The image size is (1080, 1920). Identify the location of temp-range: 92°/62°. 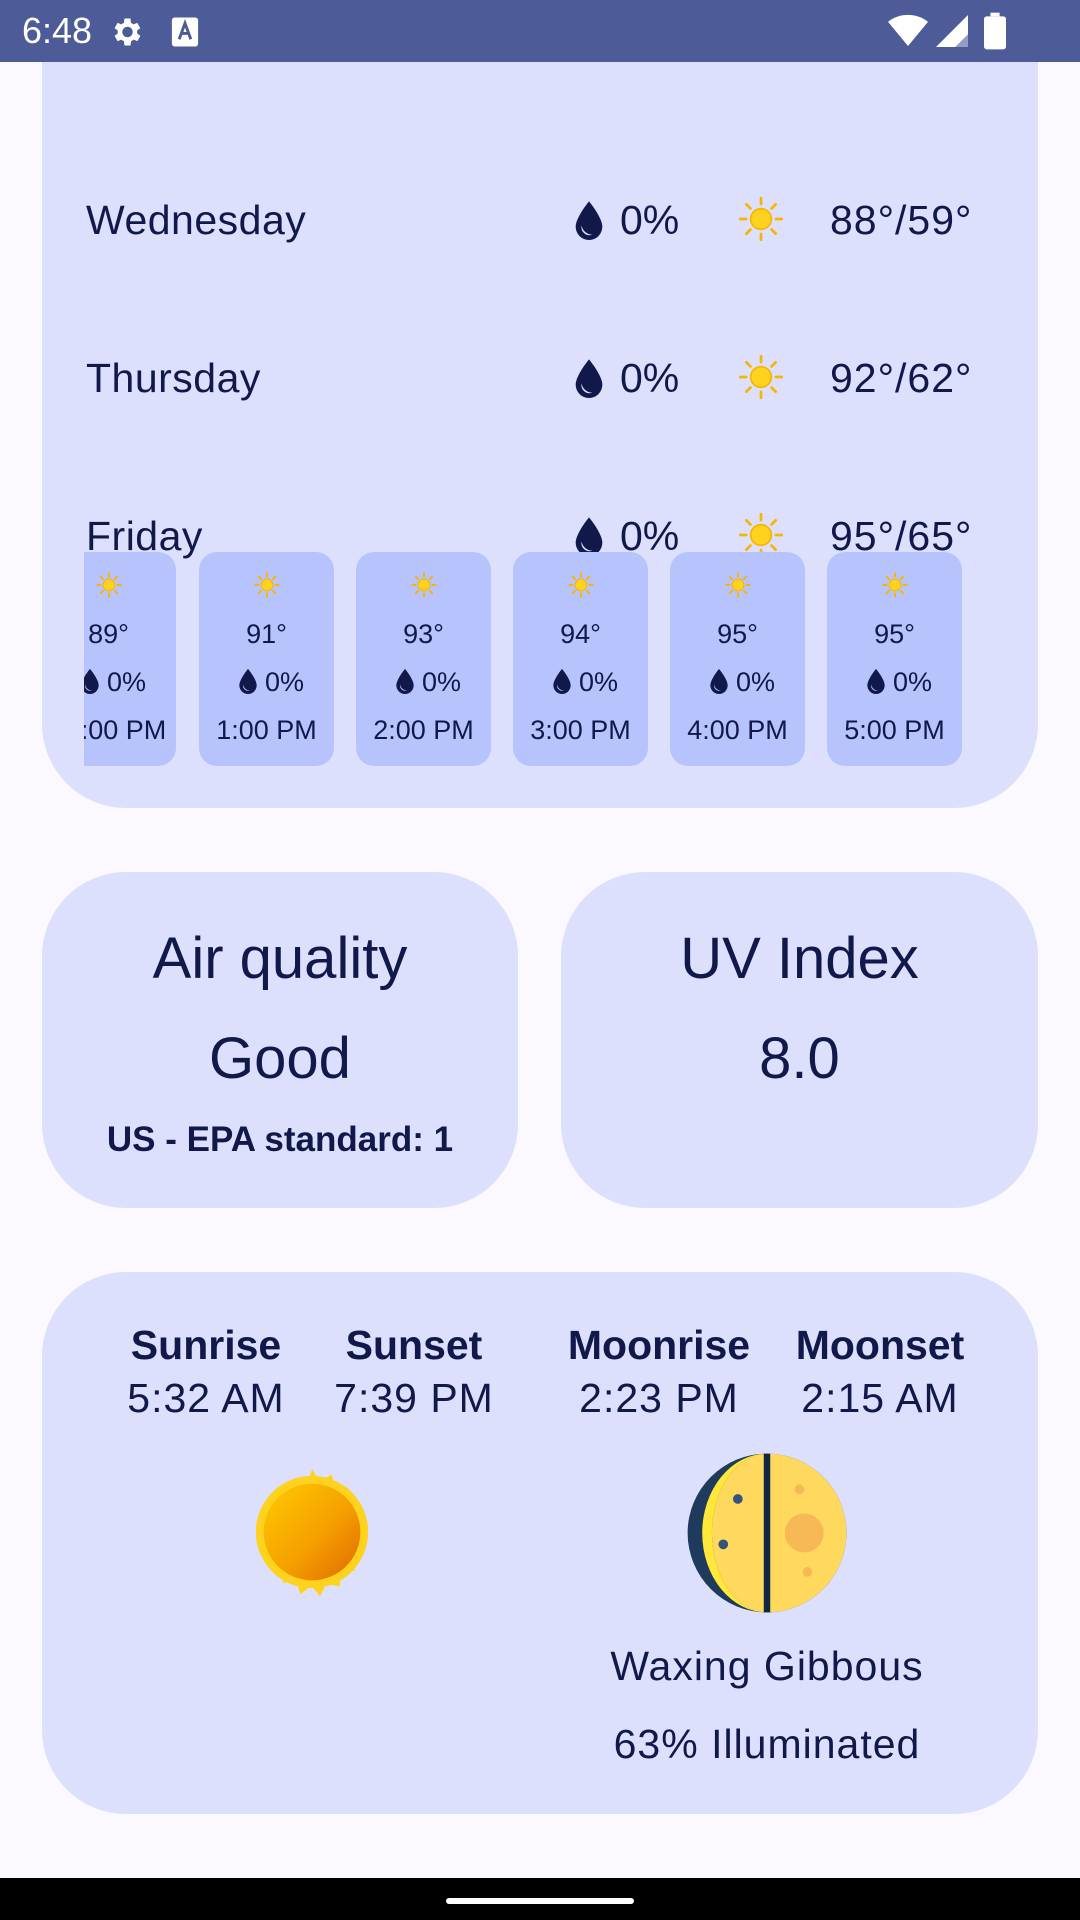
(901, 378).